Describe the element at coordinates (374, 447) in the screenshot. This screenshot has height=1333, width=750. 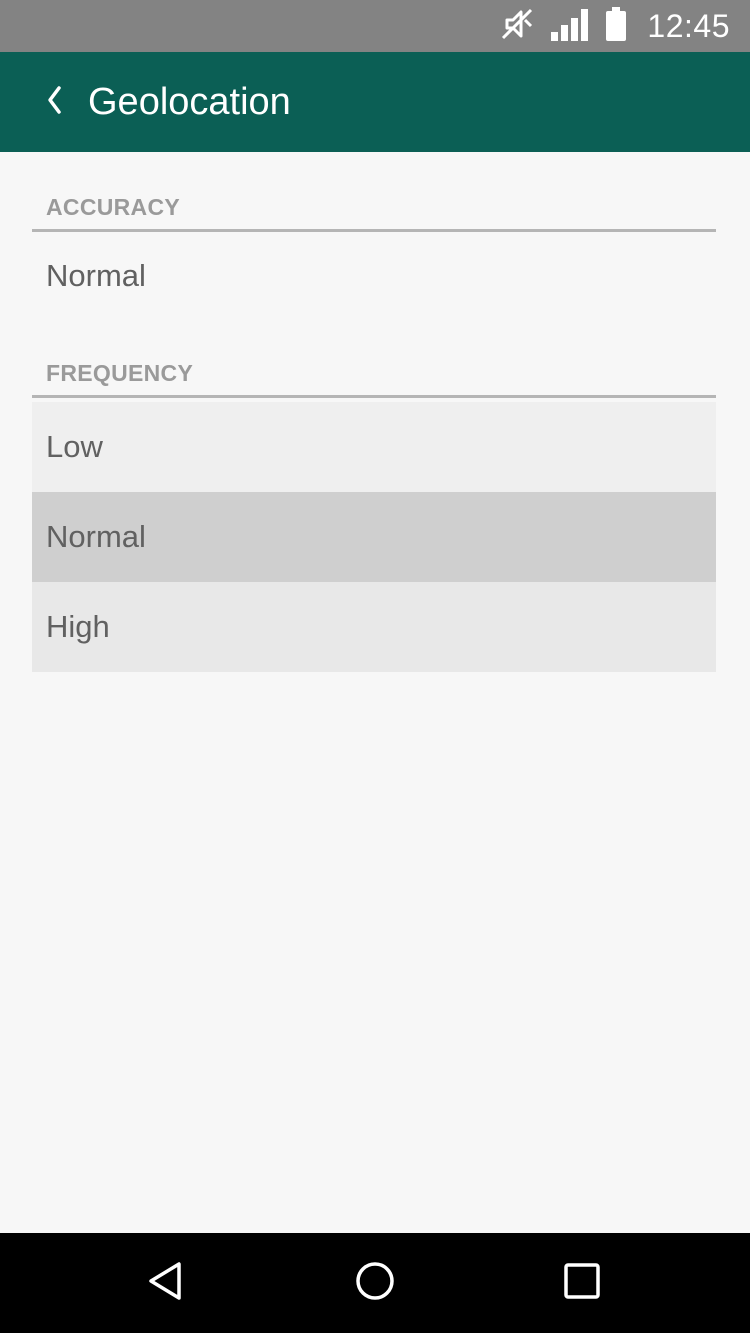
I see `frequency-option-low: Low` at that location.